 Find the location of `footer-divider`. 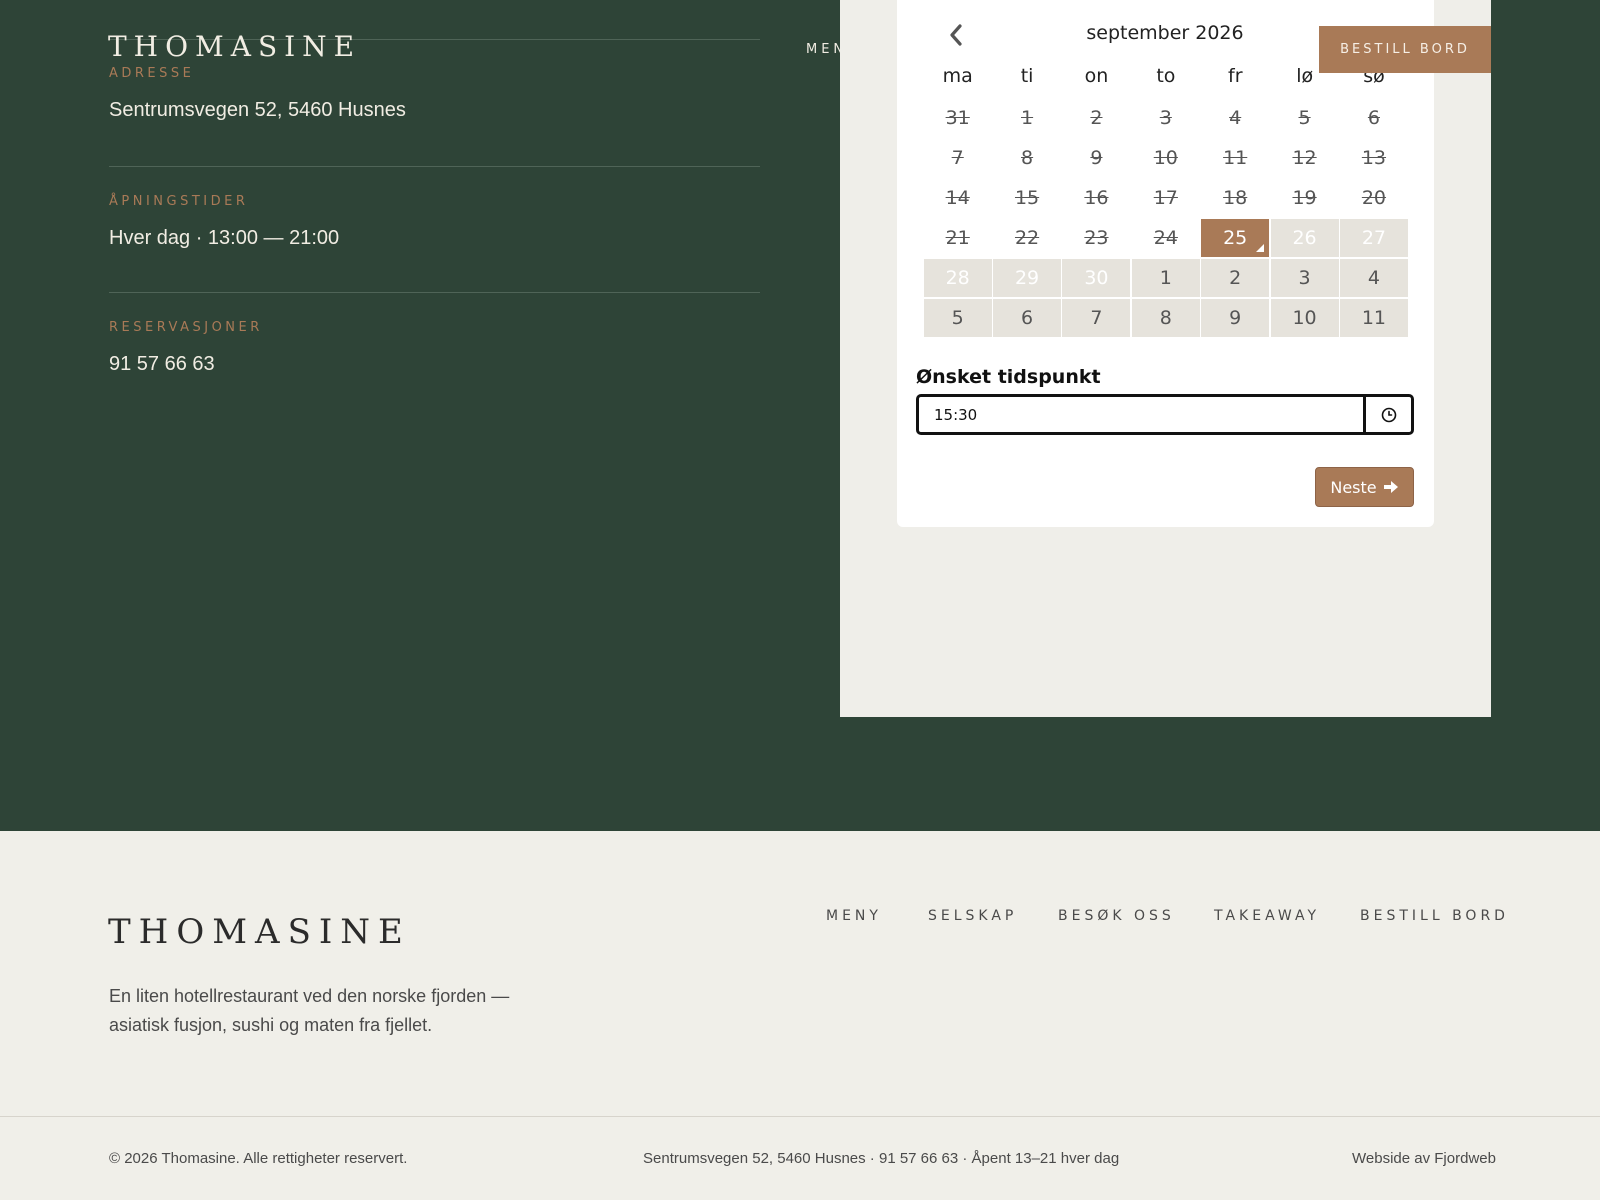

footer-divider is located at coordinates (800, 1116).